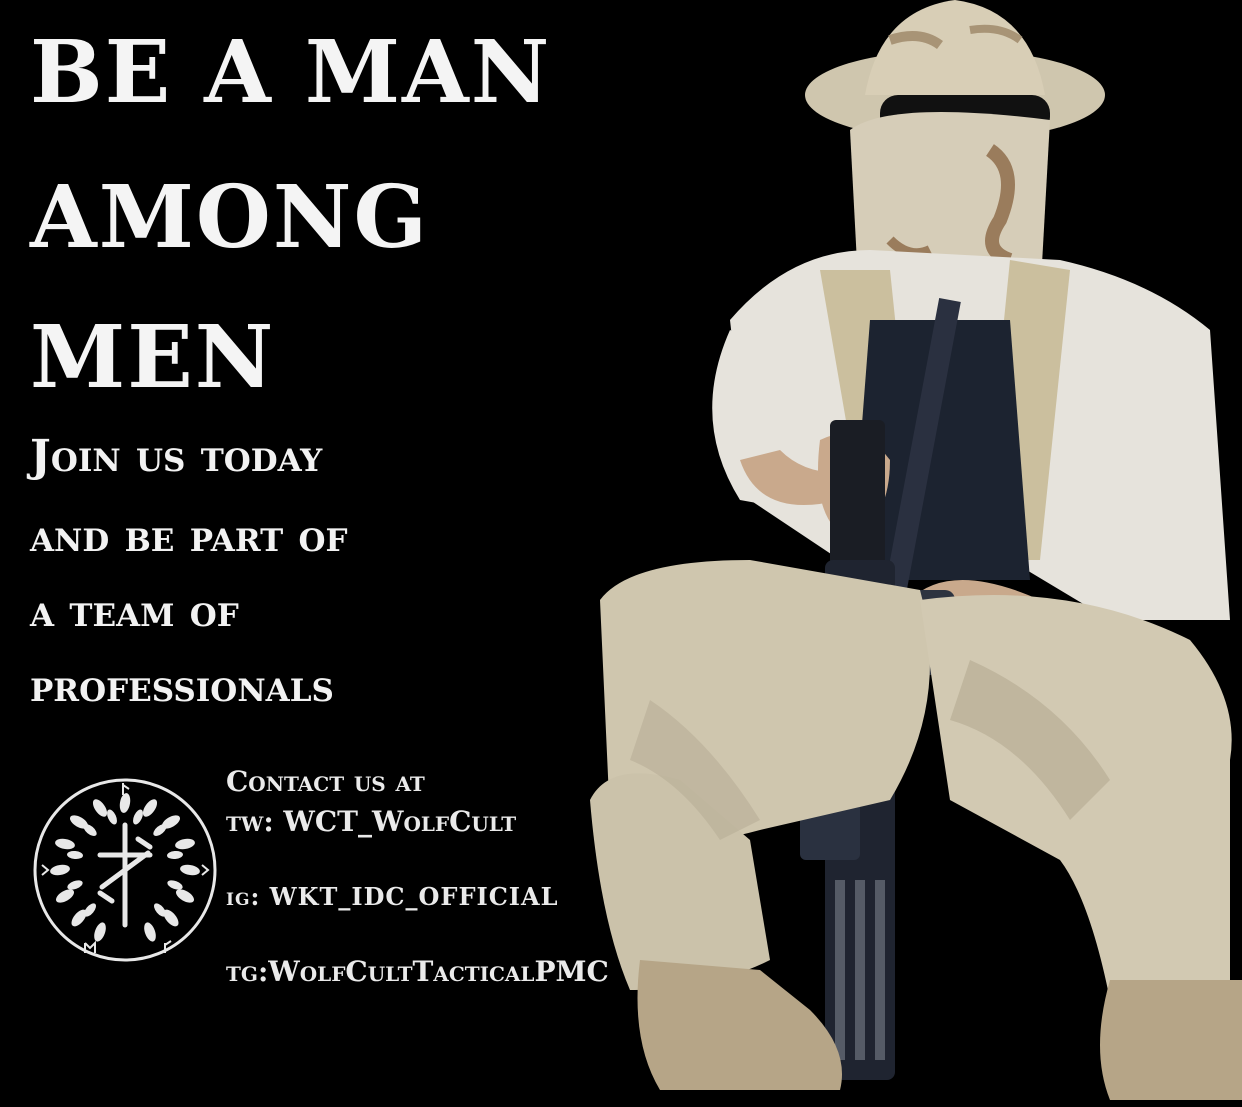 This screenshot has height=1107, width=1242. What do you see at coordinates (153, 357) in the screenshot?
I see `headline-line-3: MEN` at bounding box center [153, 357].